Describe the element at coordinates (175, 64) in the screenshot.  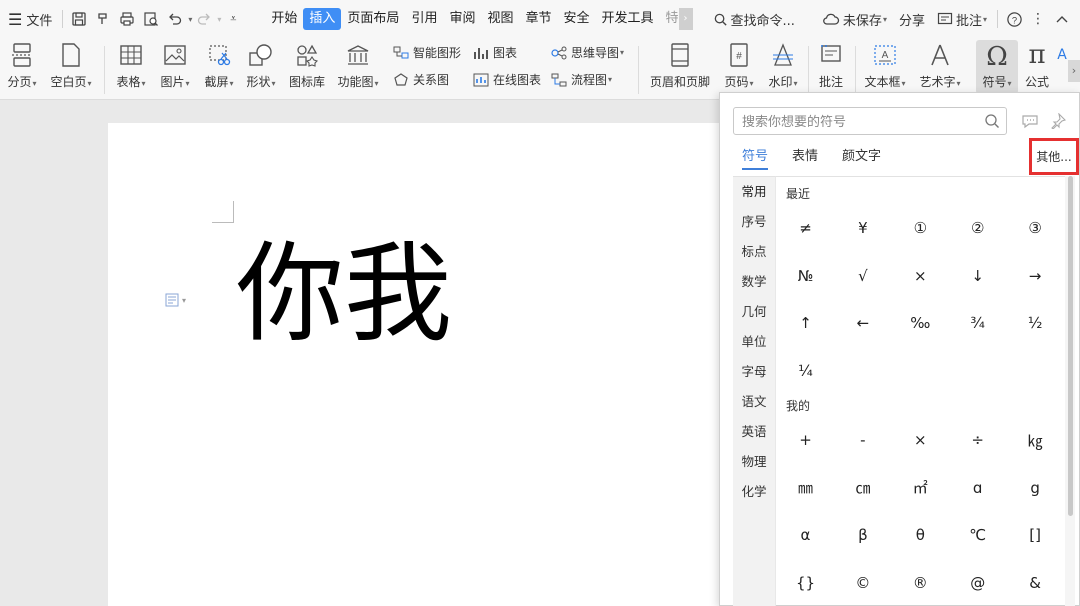
I see `picture-button: 图片▾` at that location.